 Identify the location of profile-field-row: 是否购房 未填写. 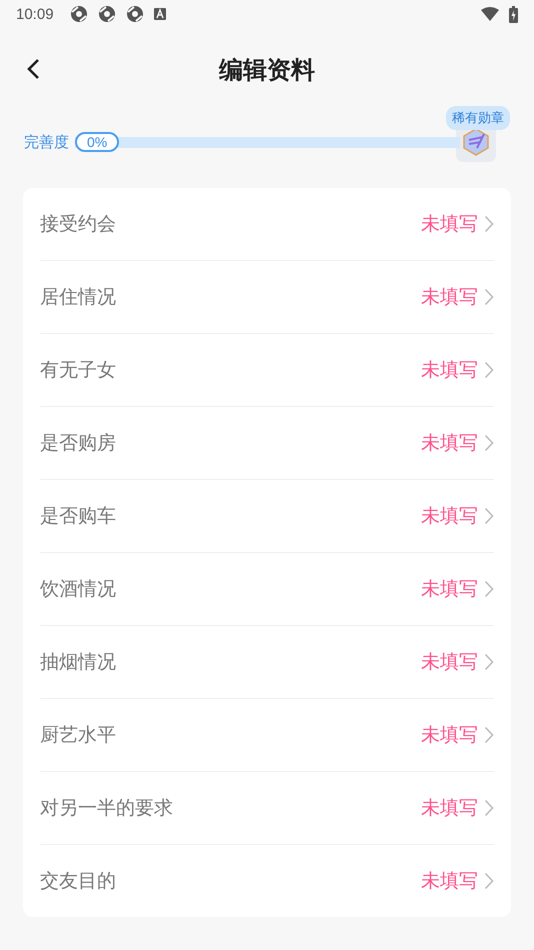
(267, 443).